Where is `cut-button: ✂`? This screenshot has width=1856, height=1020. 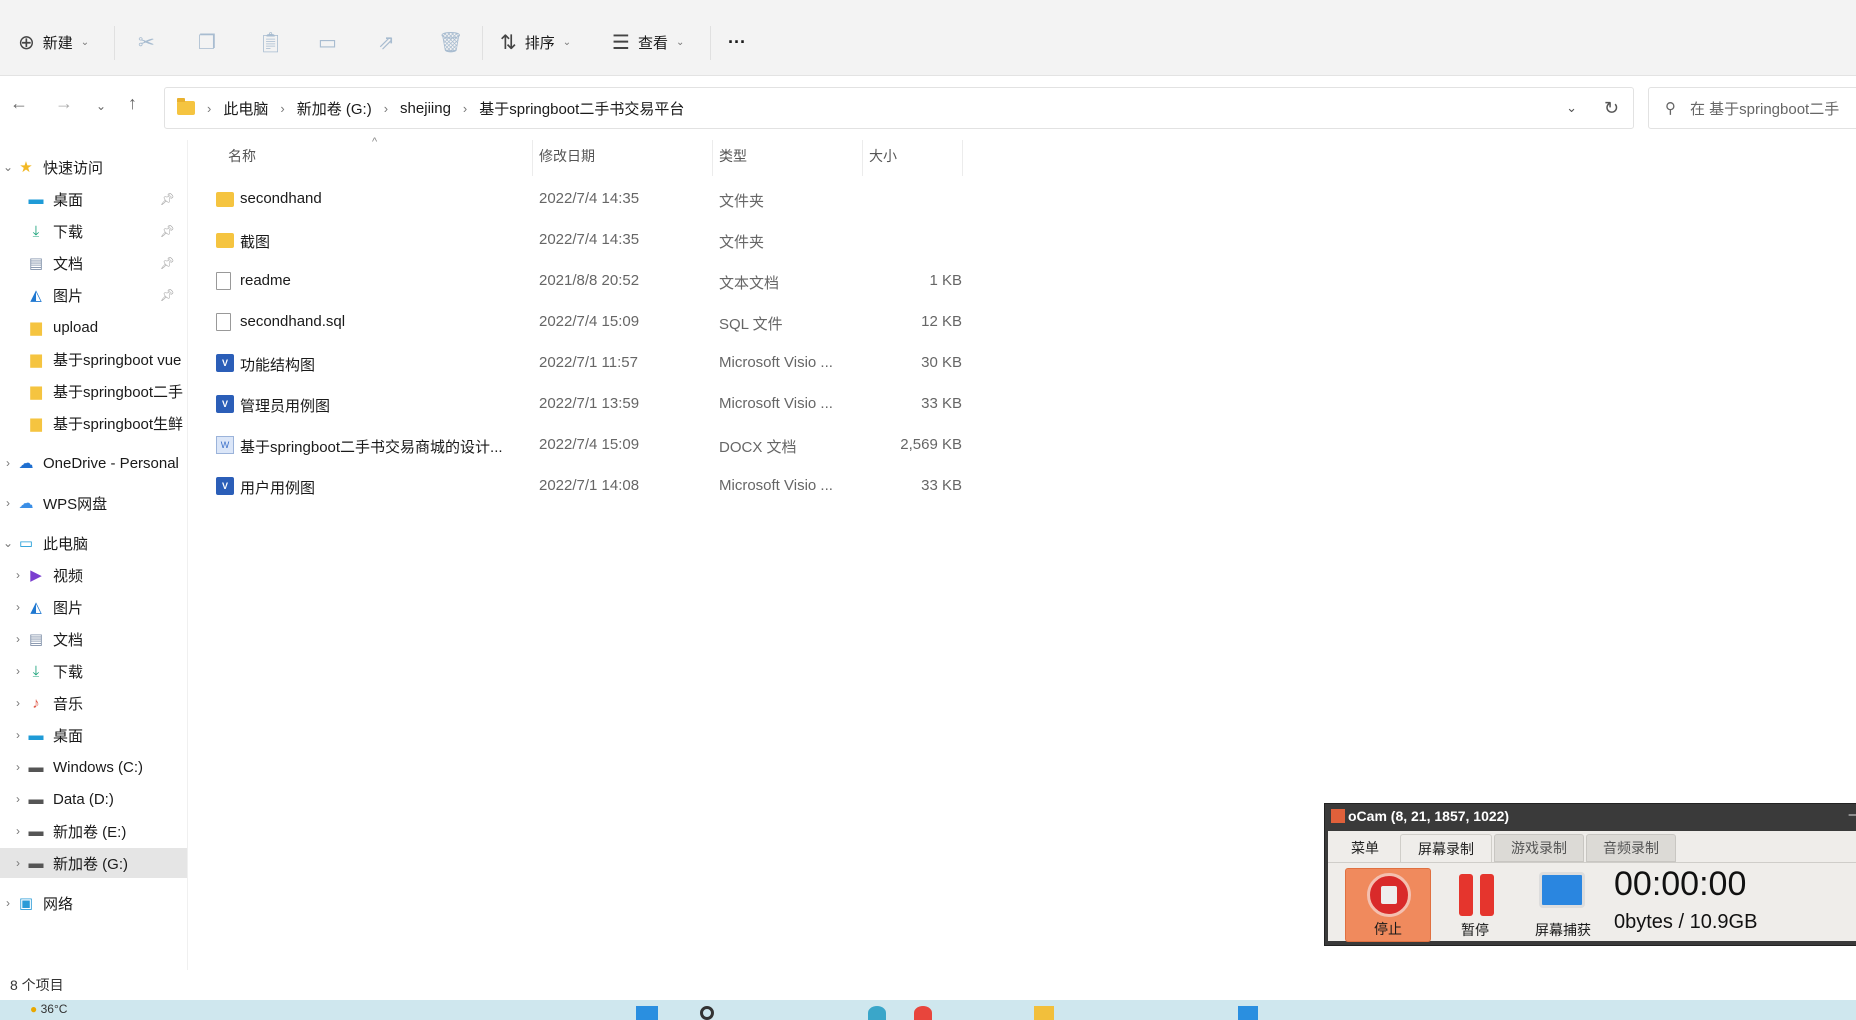
cut-button: ✂ is located at coordinates (146, 42).